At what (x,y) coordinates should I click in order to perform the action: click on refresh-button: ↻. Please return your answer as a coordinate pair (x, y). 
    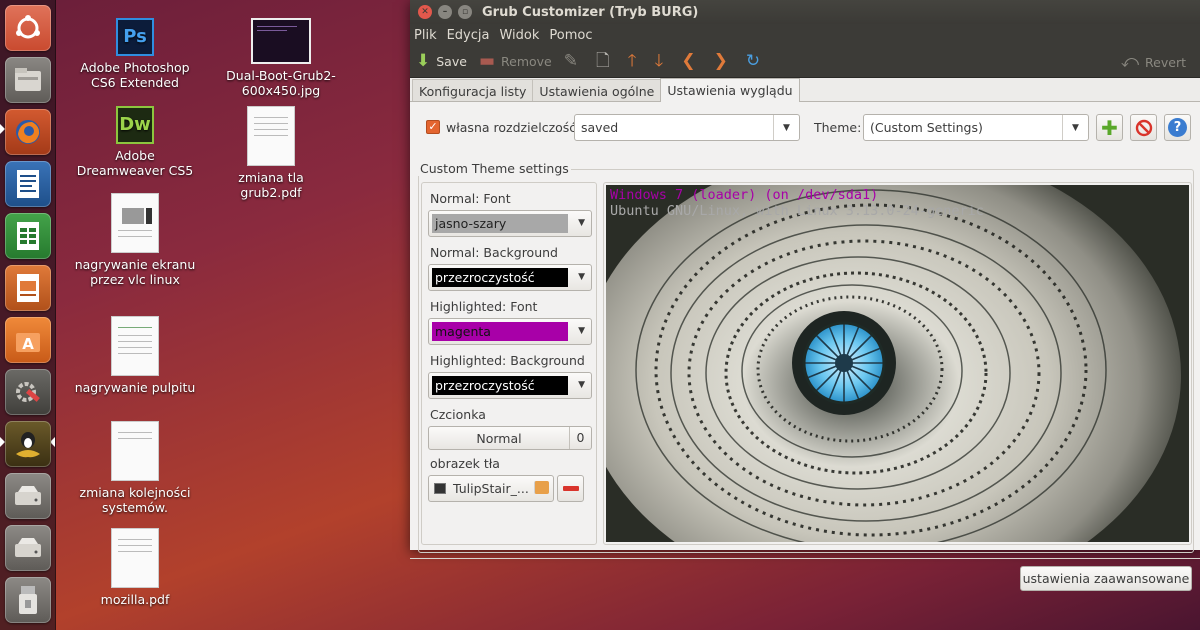
    Looking at the image, I should click on (756, 62).